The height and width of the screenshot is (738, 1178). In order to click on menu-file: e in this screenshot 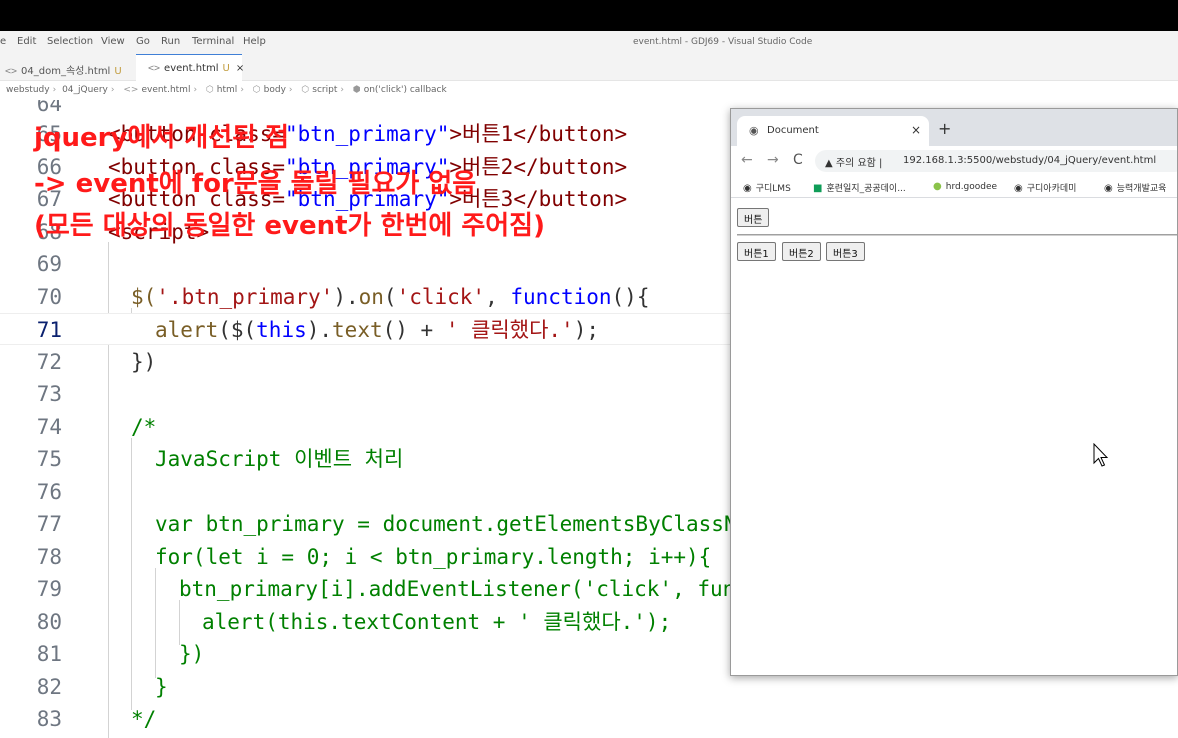, I will do `click(3, 41)`.